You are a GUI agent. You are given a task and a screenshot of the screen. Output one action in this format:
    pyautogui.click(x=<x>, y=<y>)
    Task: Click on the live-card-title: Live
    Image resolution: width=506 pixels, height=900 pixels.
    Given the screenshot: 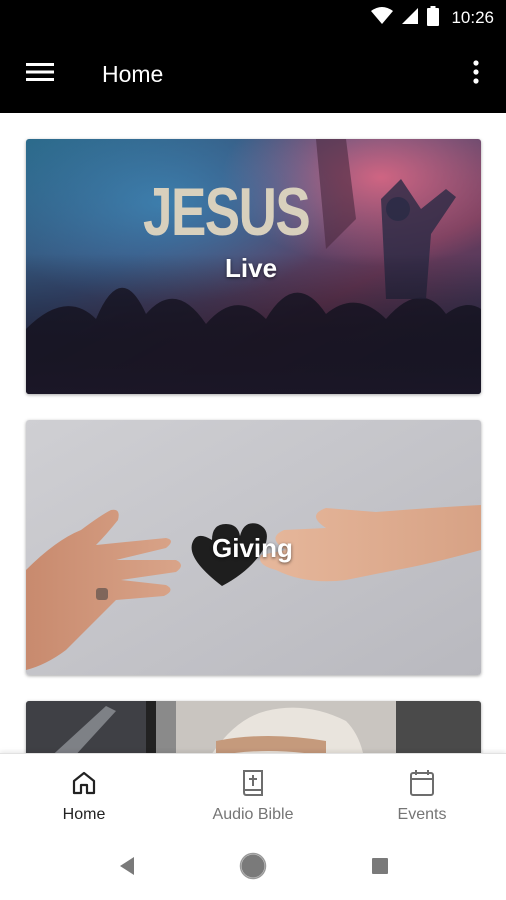 What is the action you would take?
    pyautogui.click(x=251, y=268)
    